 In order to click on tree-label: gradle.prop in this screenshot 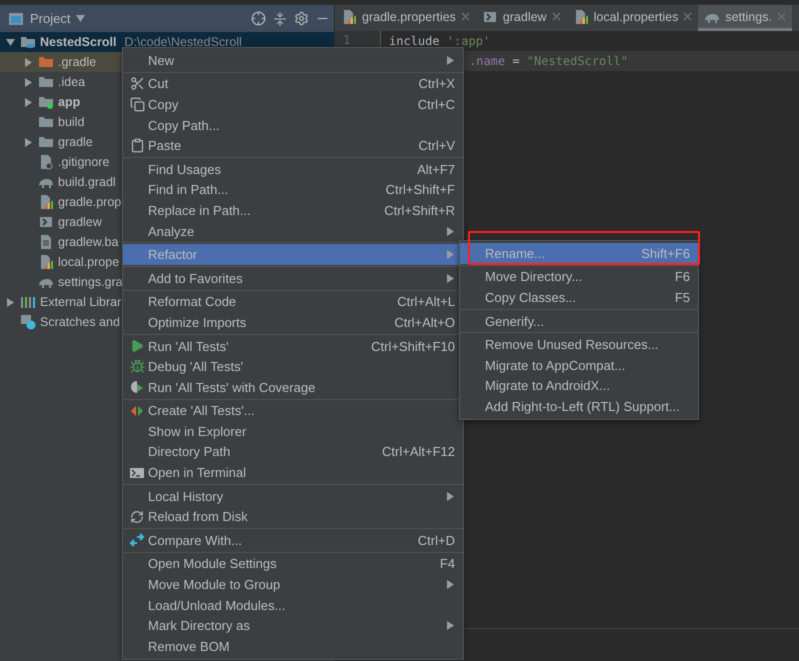, I will do `click(90, 202)`.